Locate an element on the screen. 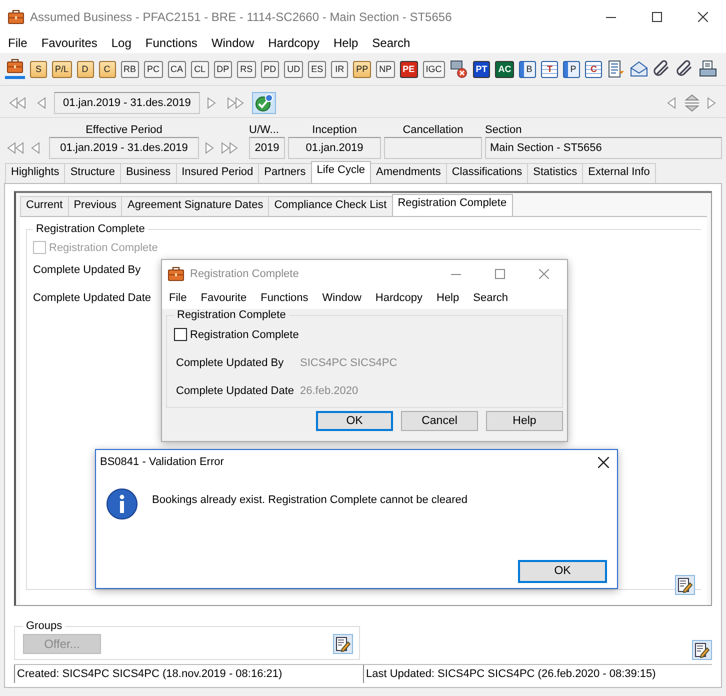  dialog-title: BS0841 - Validation Error is located at coordinates (162, 462).